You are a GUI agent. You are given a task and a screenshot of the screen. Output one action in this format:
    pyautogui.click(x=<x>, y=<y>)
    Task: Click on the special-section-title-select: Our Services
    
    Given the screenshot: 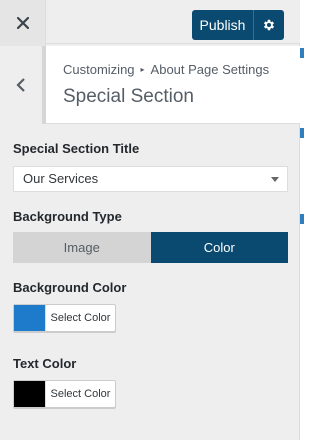 What is the action you would take?
    pyautogui.click(x=150, y=179)
    